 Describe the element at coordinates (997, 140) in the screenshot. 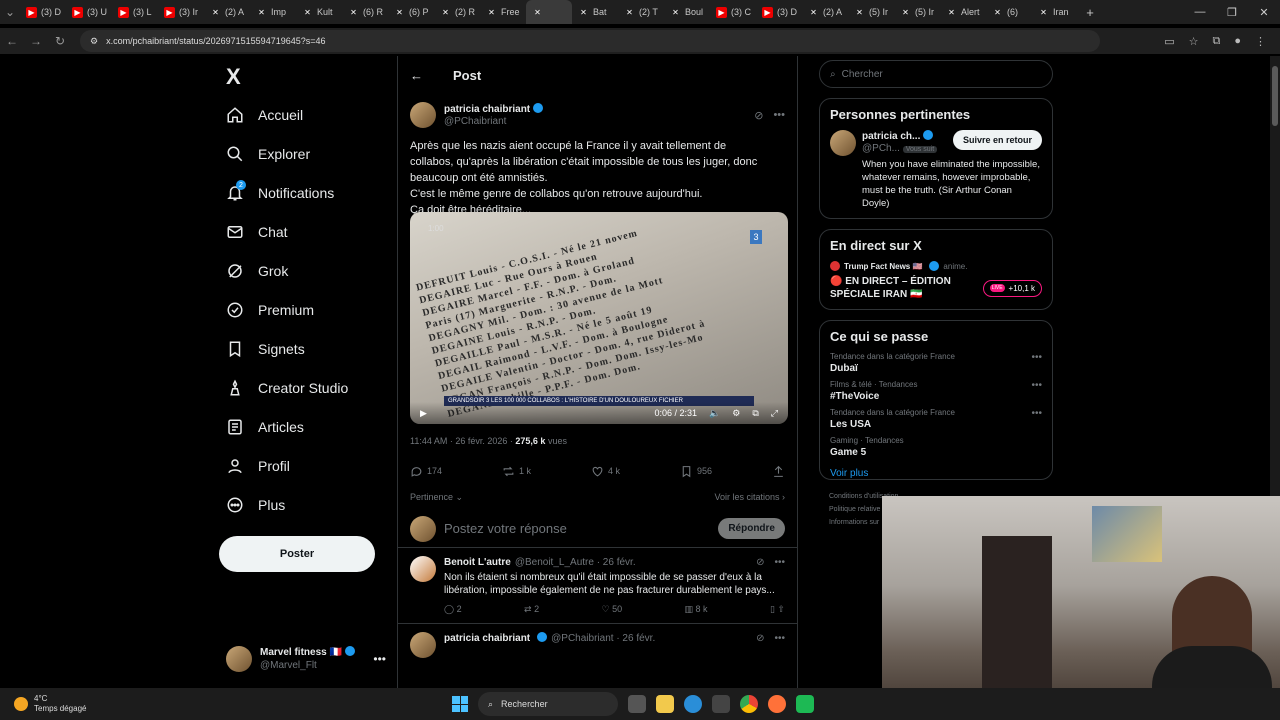

I see `follow-back-button: Suivre en retour` at that location.